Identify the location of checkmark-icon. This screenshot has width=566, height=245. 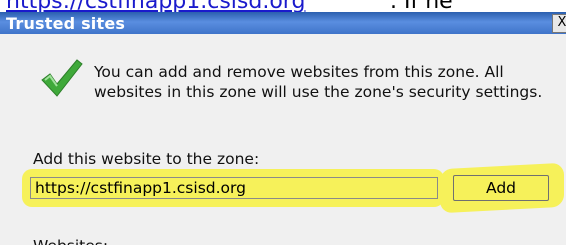
(62, 78).